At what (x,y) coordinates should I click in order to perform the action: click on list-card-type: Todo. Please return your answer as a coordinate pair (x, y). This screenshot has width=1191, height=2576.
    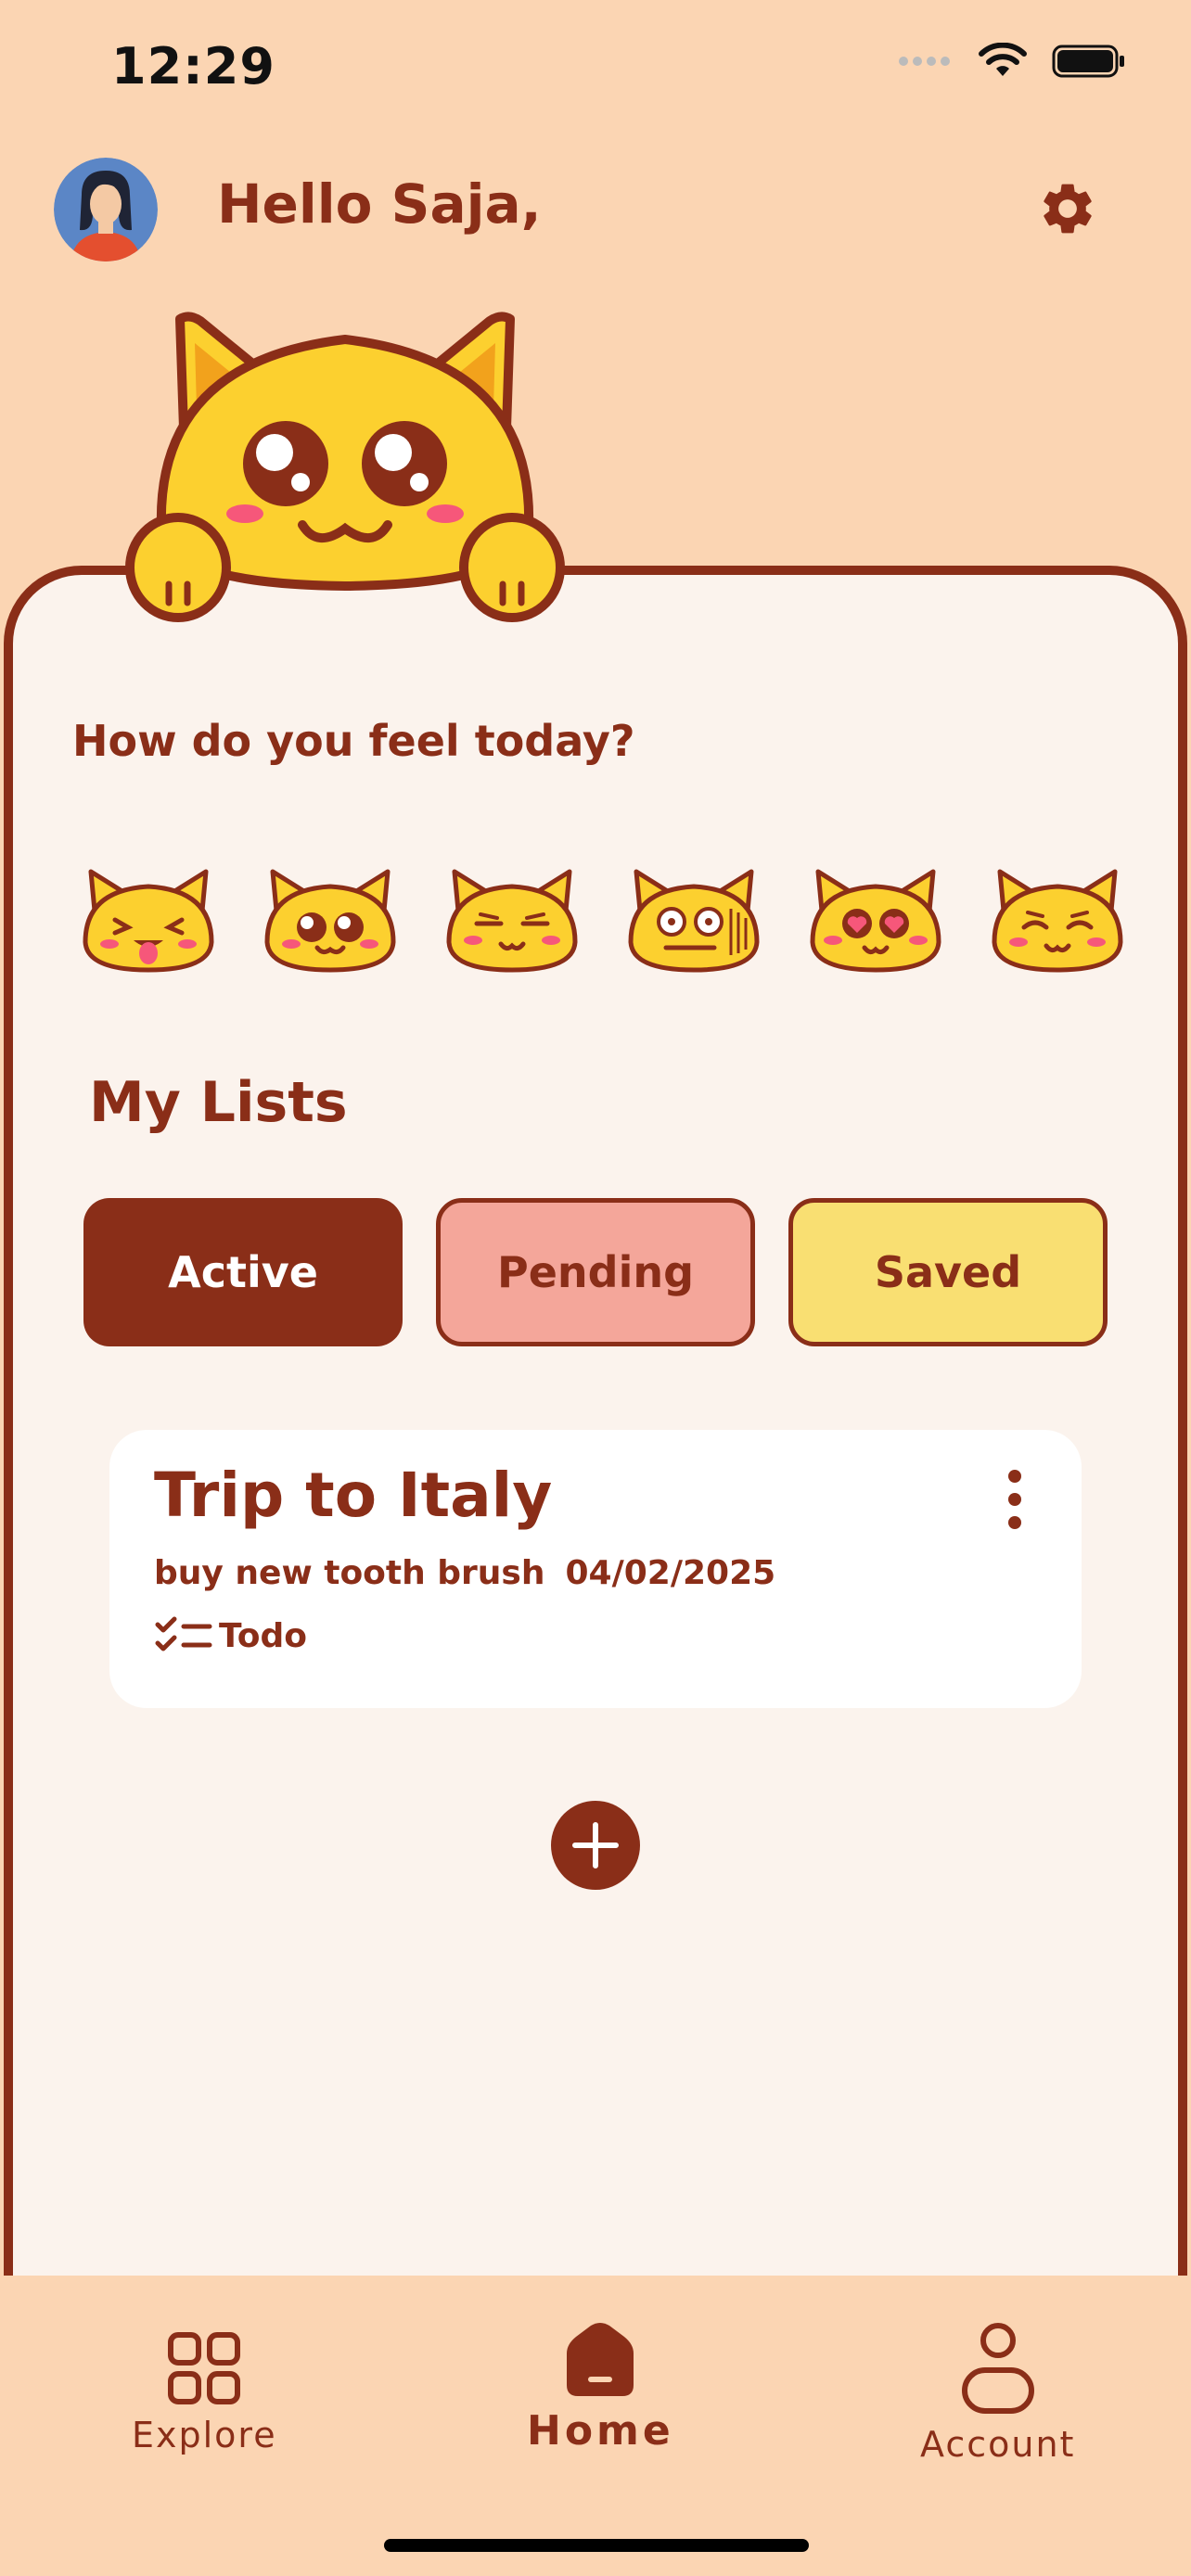
    Looking at the image, I should click on (230, 1635).